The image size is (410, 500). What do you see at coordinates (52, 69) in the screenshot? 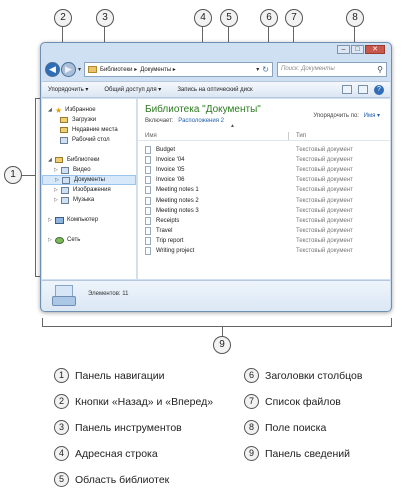
I see `back-button: ◀` at bounding box center [52, 69].